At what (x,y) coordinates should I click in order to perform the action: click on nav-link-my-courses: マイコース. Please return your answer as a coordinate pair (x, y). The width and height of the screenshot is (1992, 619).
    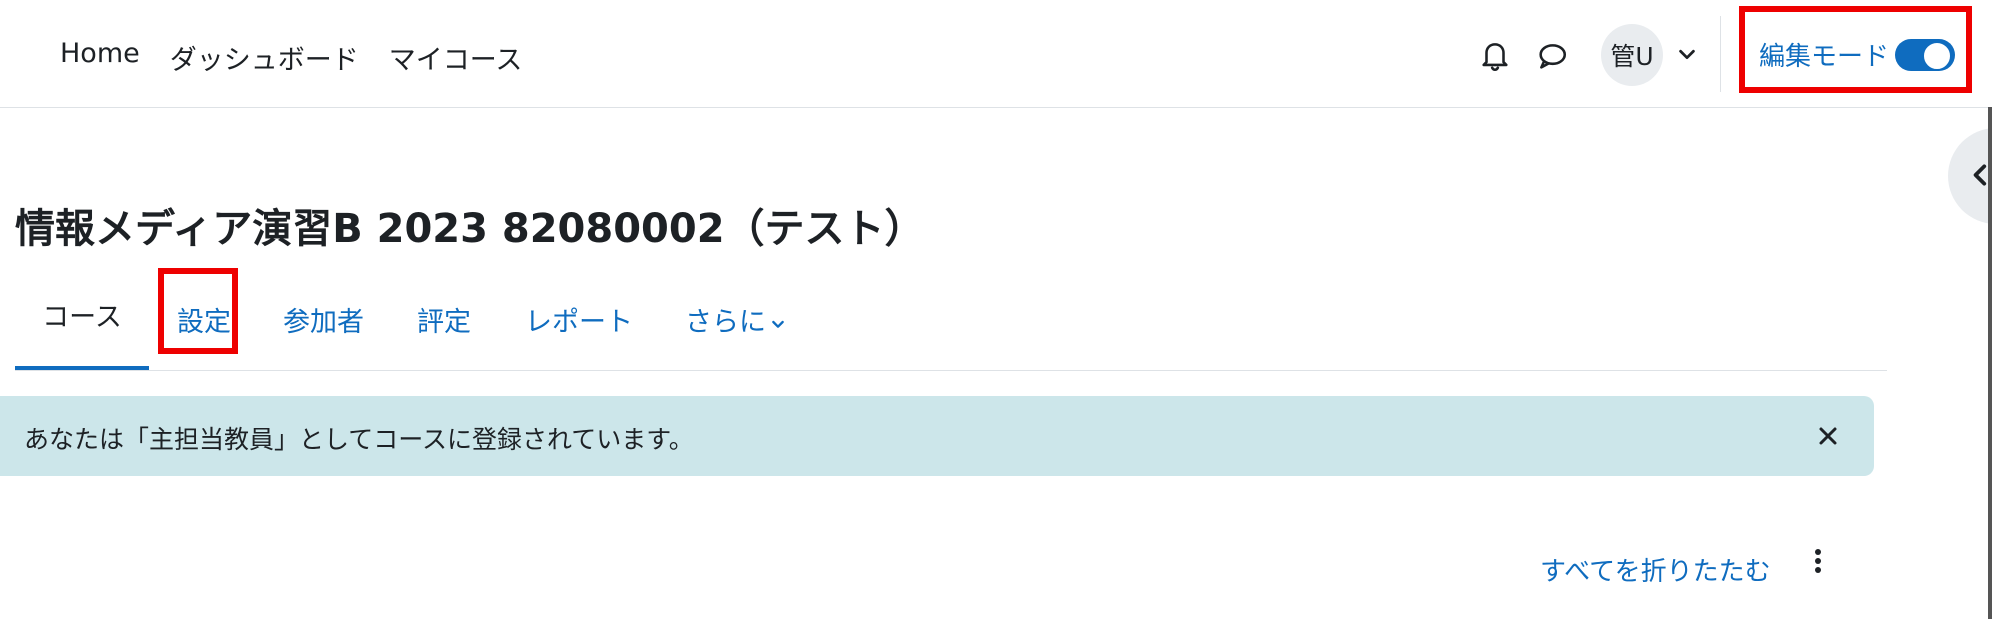
    Looking at the image, I should click on (456, 57).